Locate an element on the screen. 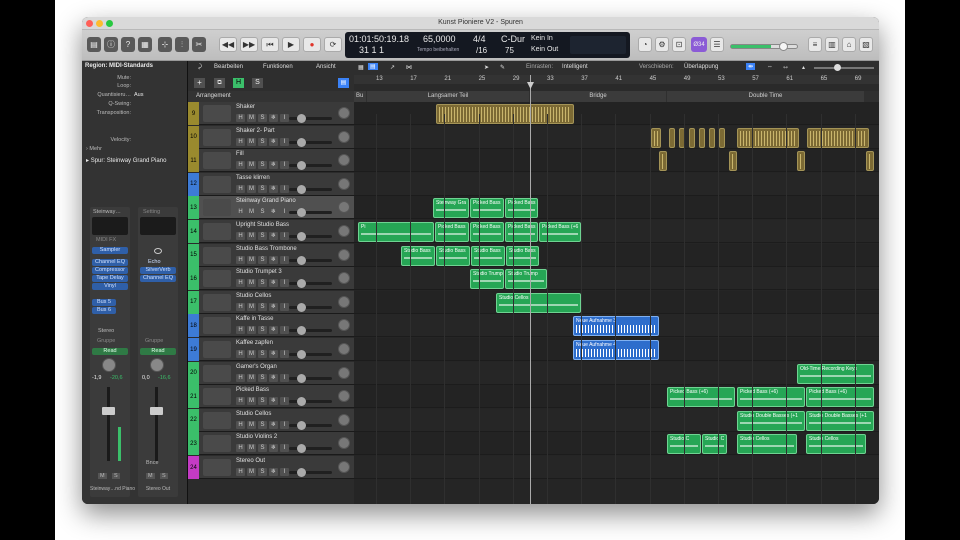 This screenshot has height=540, width=960. marker-track: Bu Langsamer Teil Bridge Double Time is located at coordinates (616, 96).